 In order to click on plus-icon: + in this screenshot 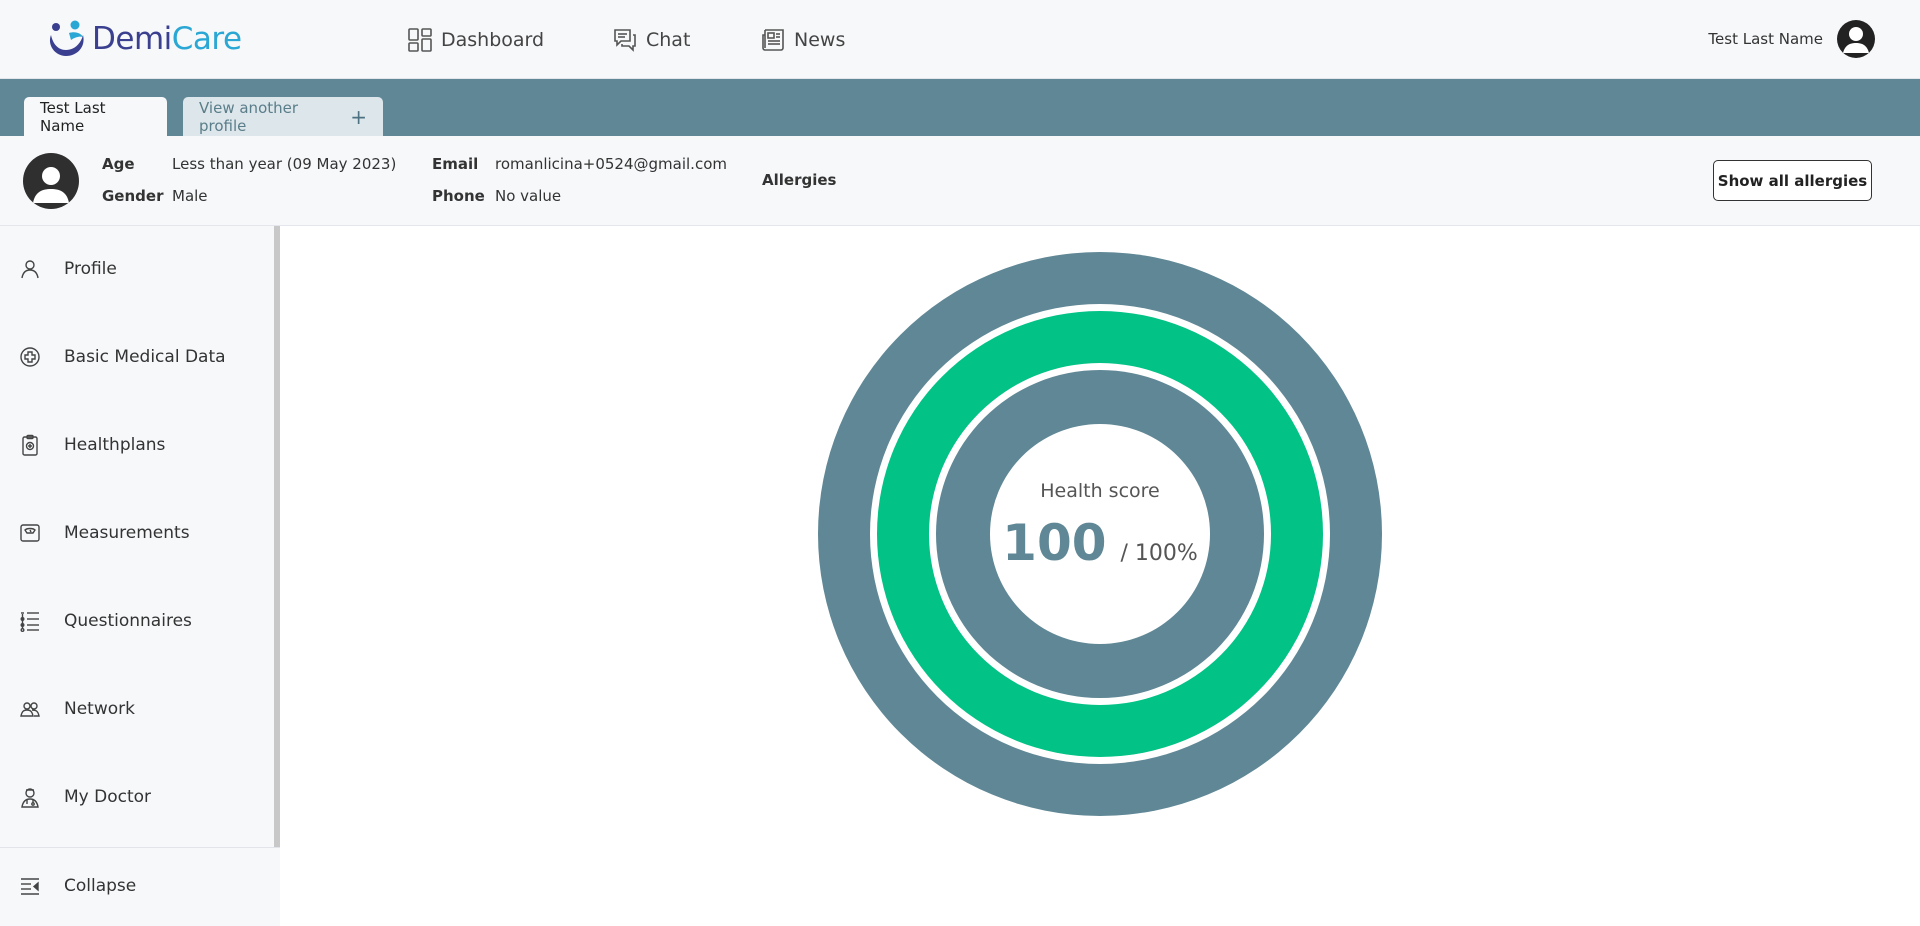, I will do `click(358, 116)`.